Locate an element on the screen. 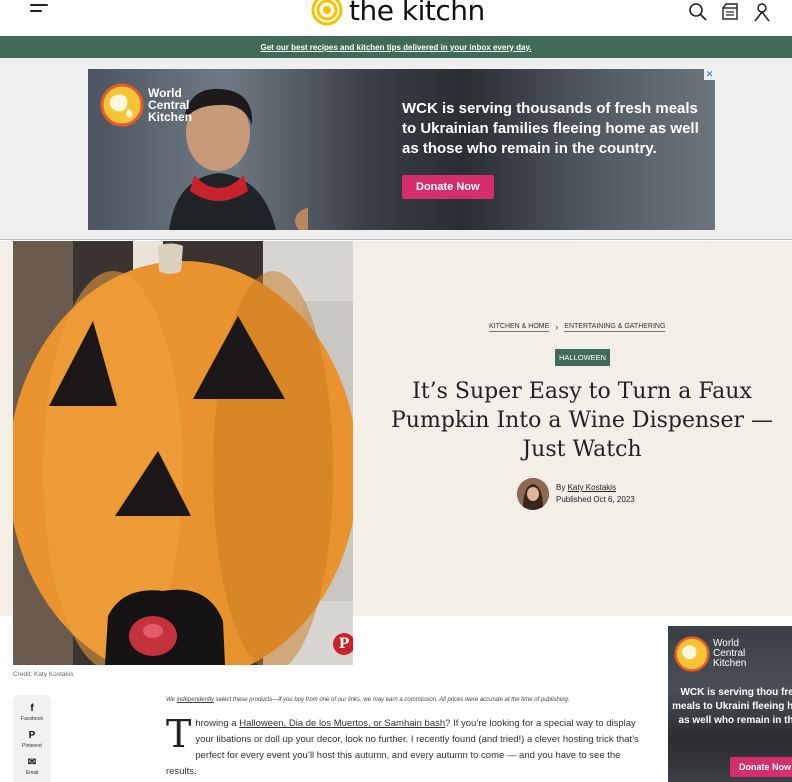 The width and height of the screenshot is (792, 782). search-icon is located at coordinates (698, 12).